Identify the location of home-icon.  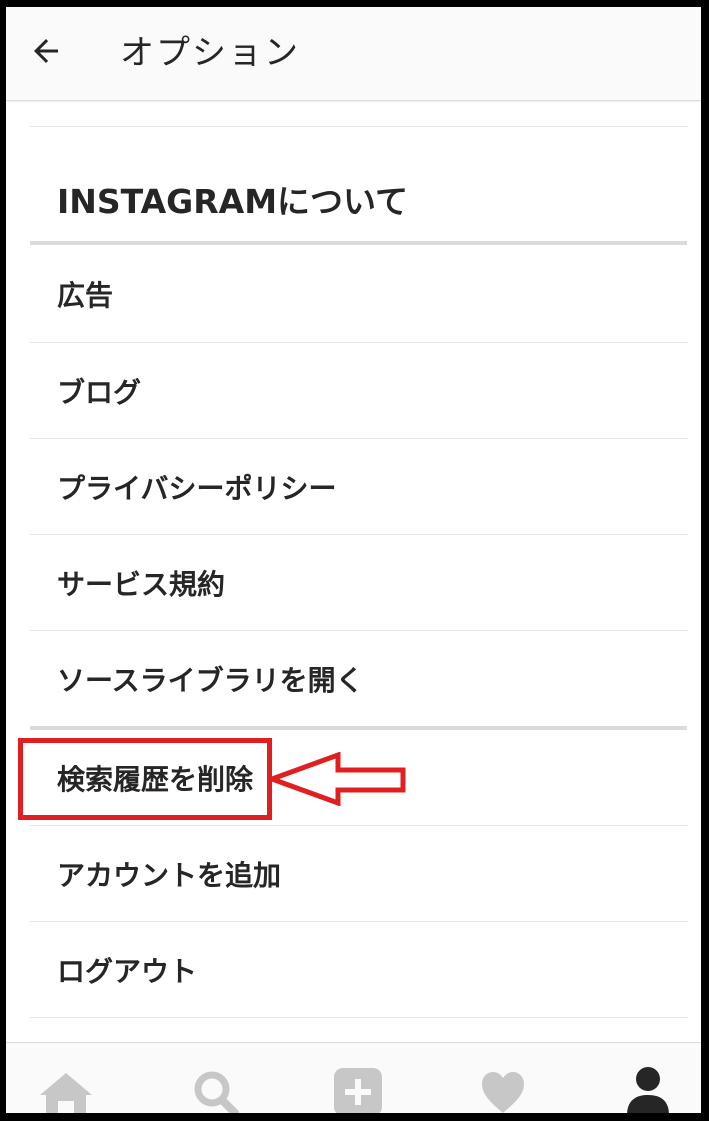
(66, 1093).